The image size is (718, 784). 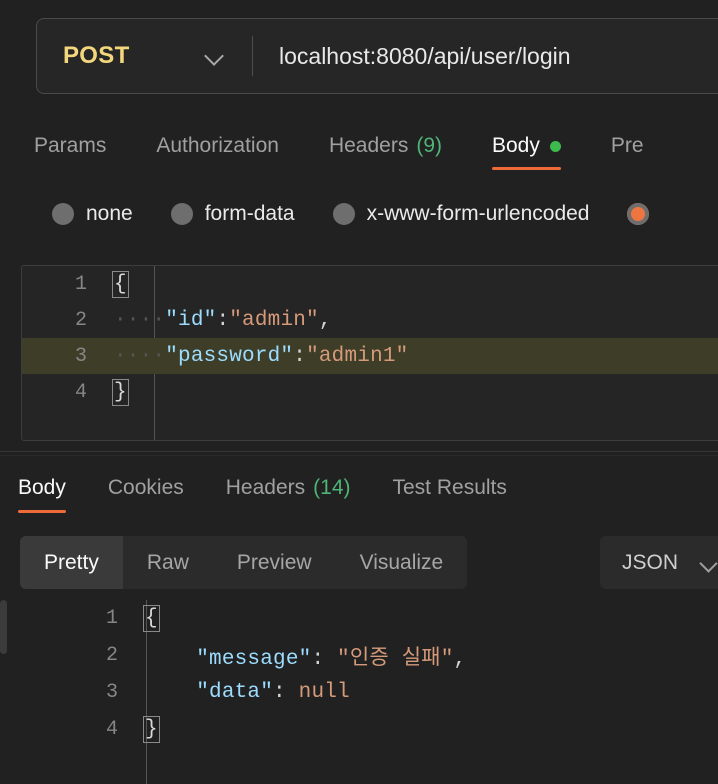 I want to click on response-tab-body: Body, so click(x=42, y=488).